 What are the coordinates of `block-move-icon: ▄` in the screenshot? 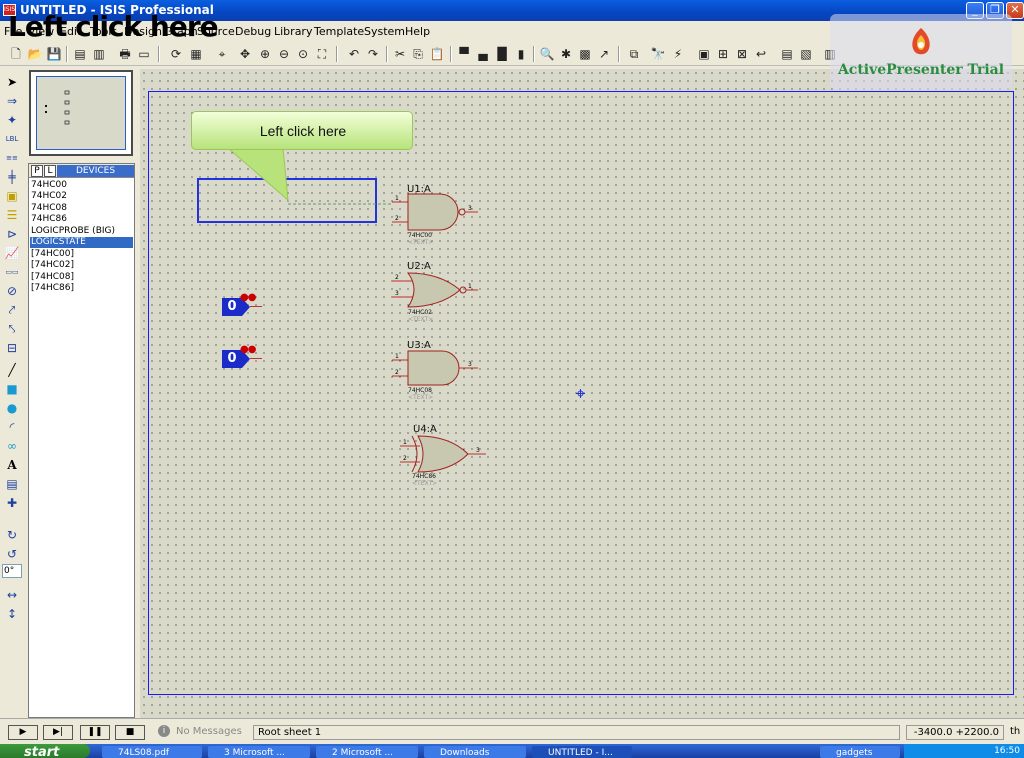 It's located at (483, 54).